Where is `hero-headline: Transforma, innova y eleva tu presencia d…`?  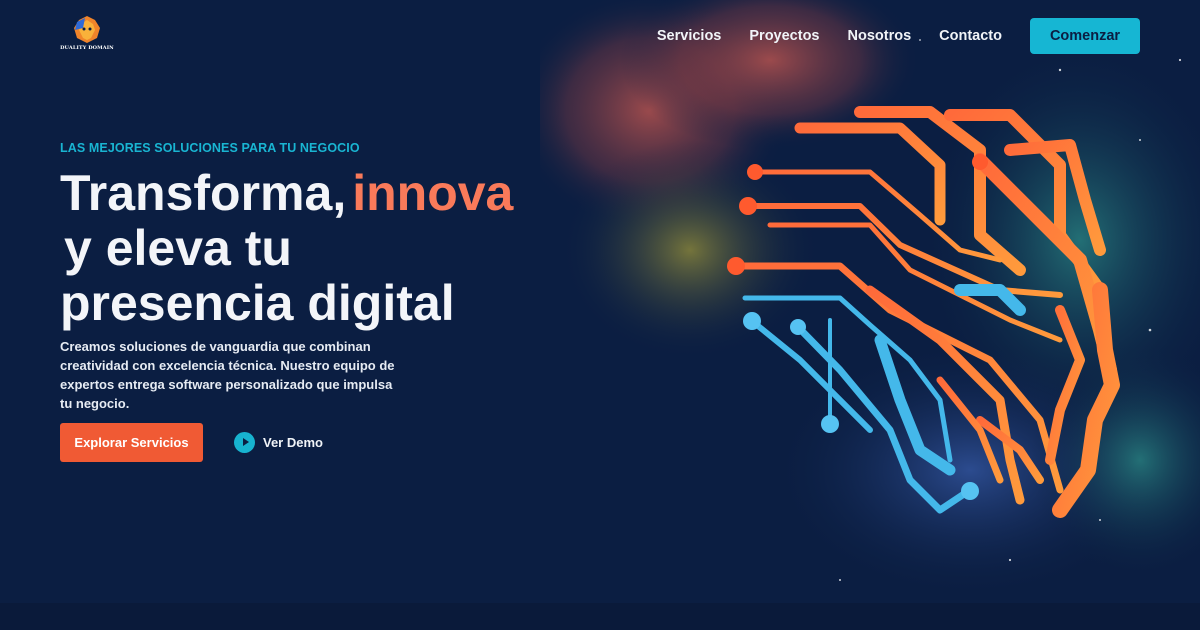 hero-headline: Transforma, innova y eleva tu presencia d… is located at coordinates (310, 248).